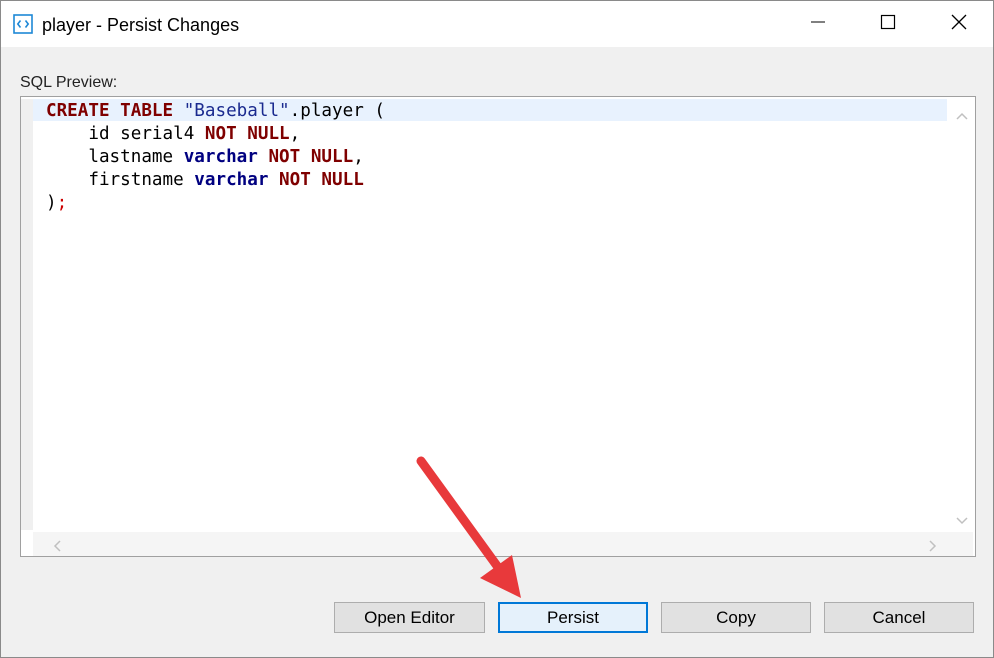  I want to click on title-bar: player - Persist Changes, so click(497, 24).